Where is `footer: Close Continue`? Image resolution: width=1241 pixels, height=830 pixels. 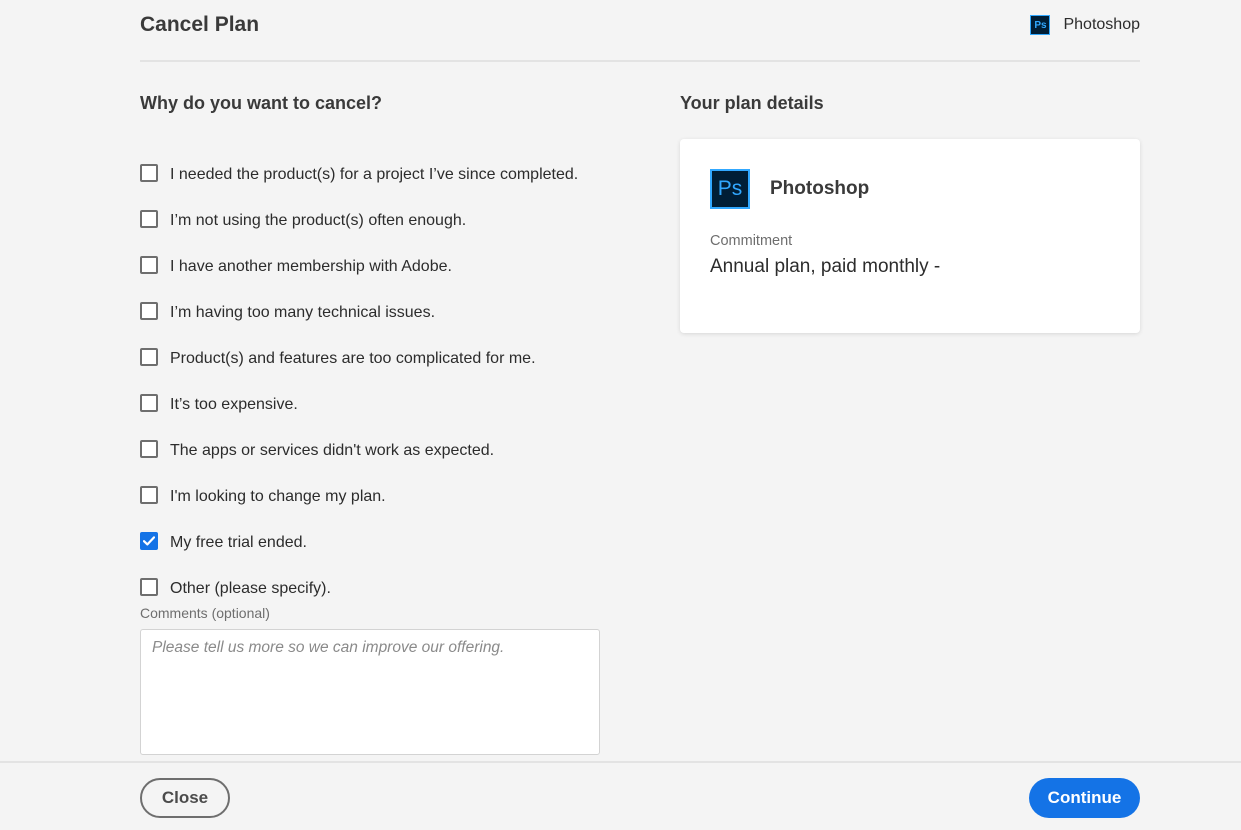 footer: Close Continue is located at coordinates (620, 795).